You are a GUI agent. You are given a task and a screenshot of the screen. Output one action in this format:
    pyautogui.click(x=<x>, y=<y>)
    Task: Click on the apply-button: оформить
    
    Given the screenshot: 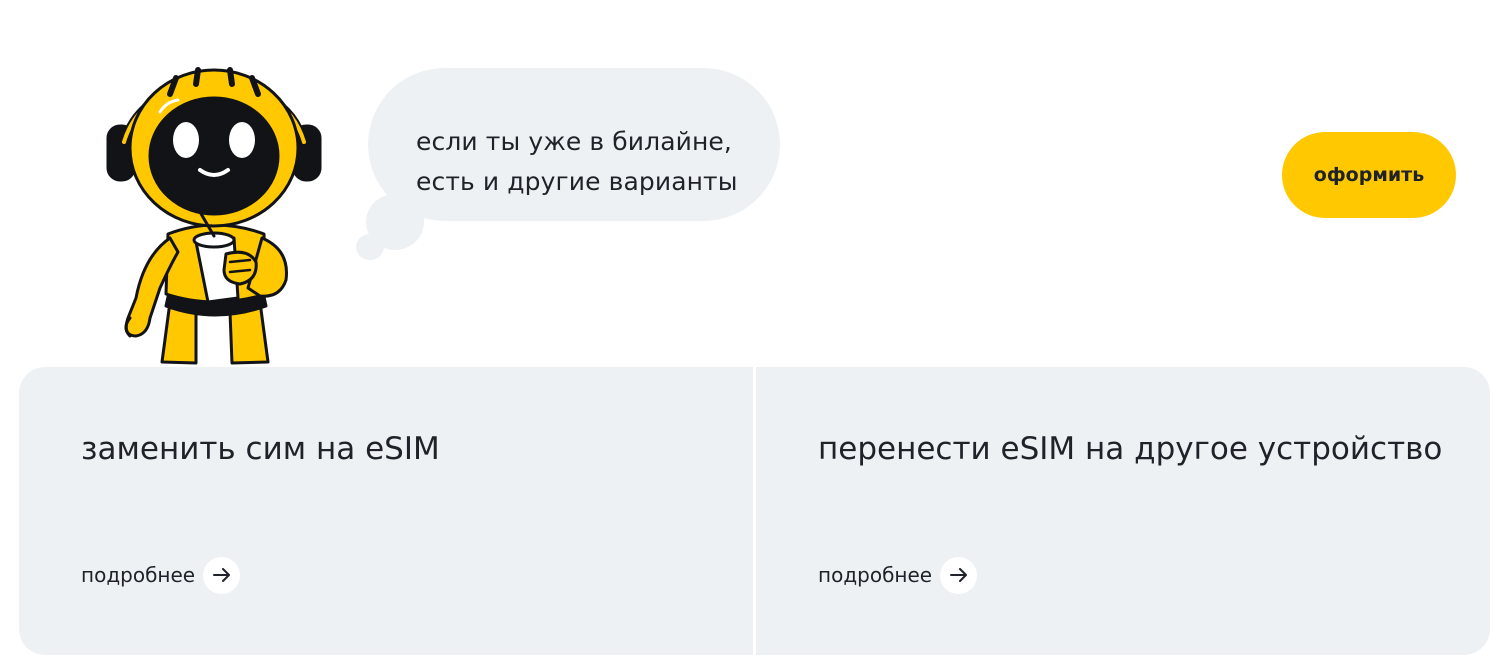 What is the action you would take?
    pyautogui.click(x=1369, y=175)
    